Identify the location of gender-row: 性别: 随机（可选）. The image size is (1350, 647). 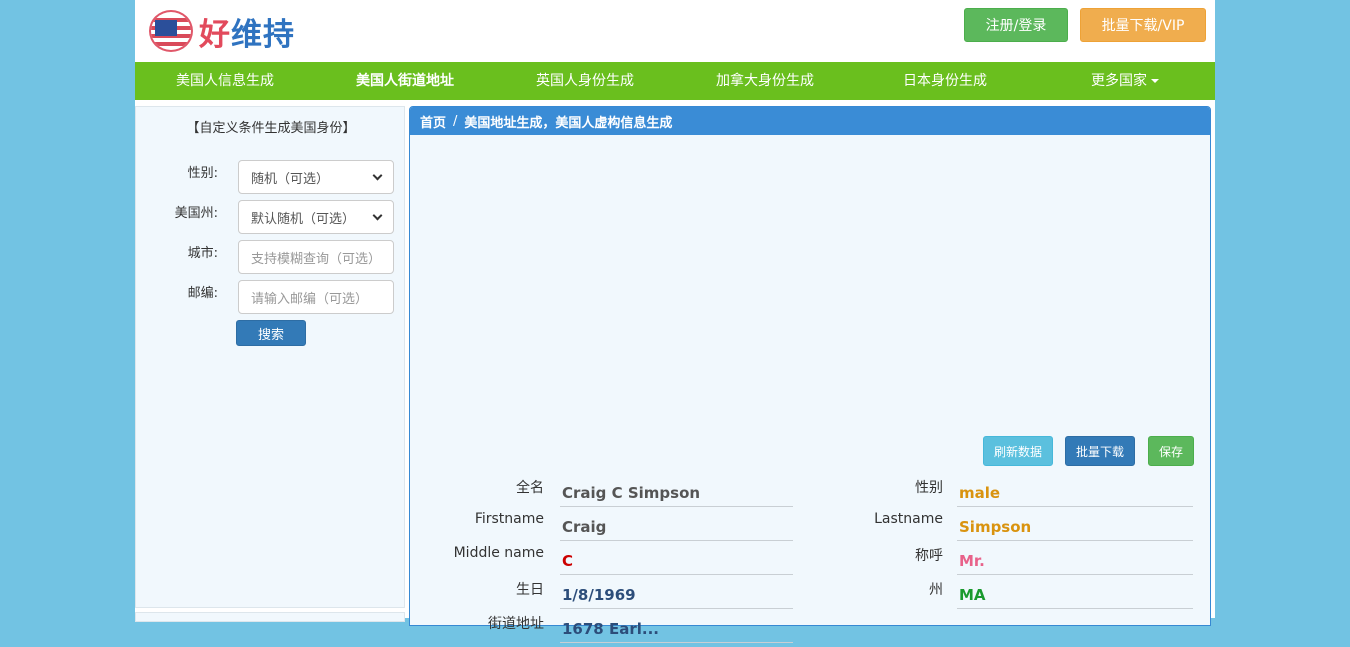
(271, 177).